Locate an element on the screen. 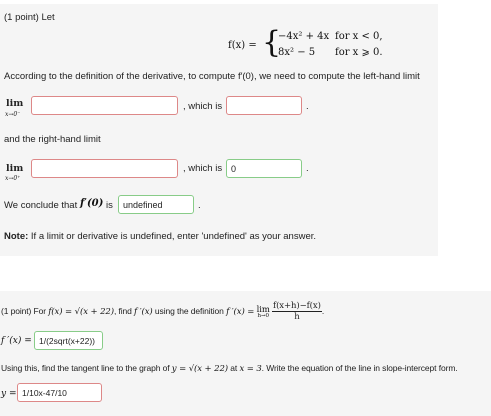  right-limit-which-is: , which is is located at coordinates (203, 168).